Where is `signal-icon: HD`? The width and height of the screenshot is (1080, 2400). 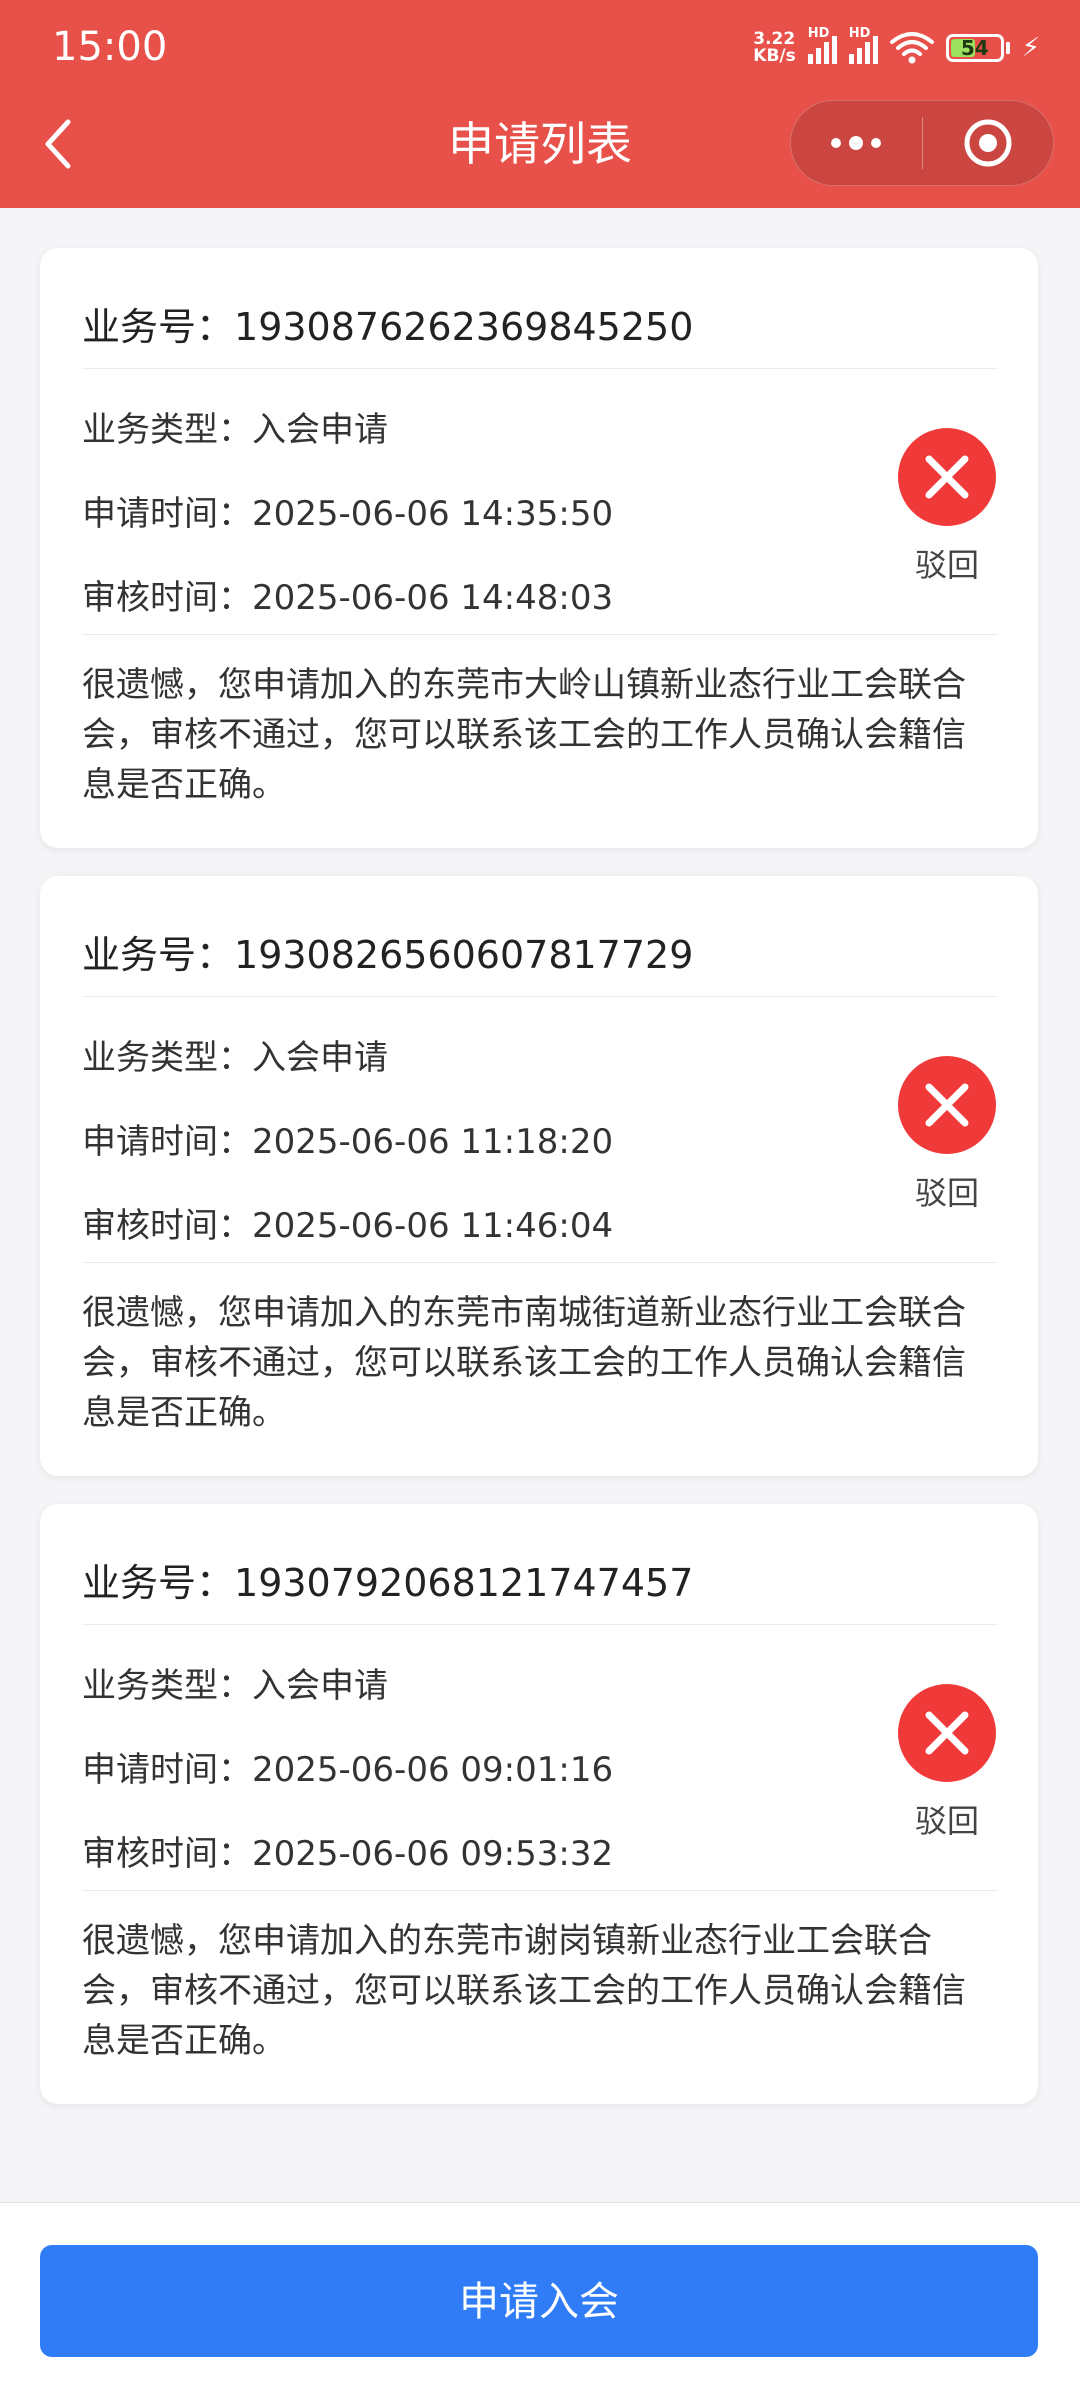
signal-icon: HD is located at coordinates (822, 45).